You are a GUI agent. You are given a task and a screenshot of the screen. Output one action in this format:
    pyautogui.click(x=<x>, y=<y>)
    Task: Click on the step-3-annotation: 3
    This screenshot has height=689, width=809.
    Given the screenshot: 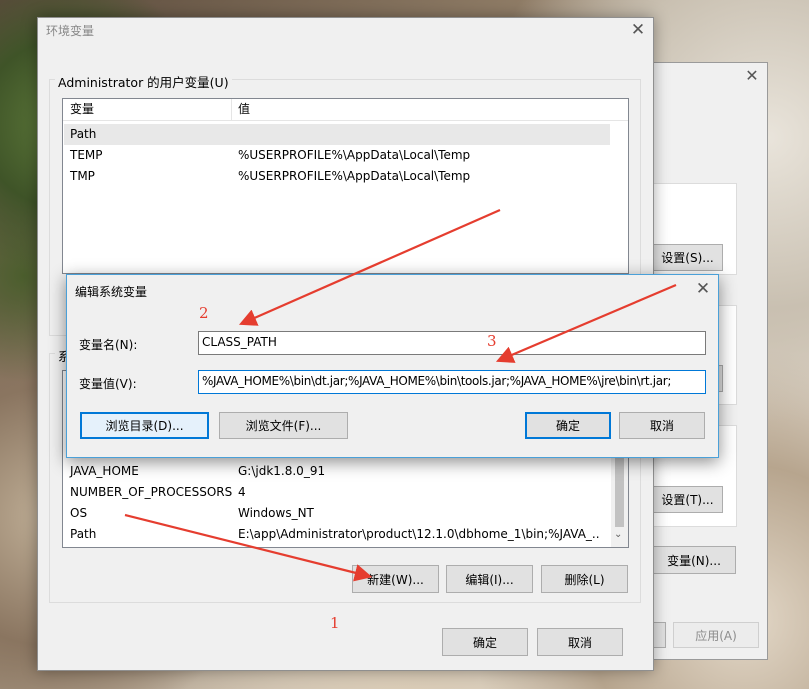 What is the action you would take?
    pyautogui.click(x=492, y=341)
    